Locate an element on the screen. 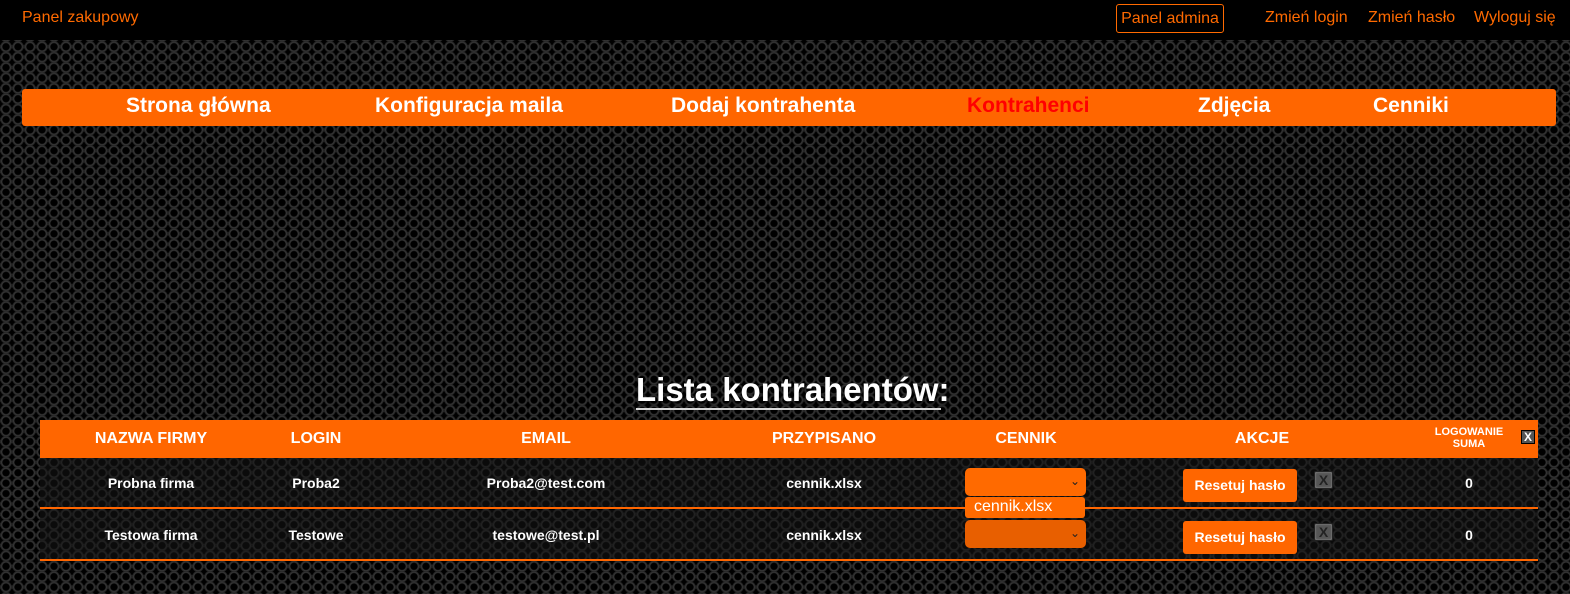 The width and height of the screenshot is (1570, 594). nav-add-contractor: Dodaj kontrahenta is located at coordinates (763, 106).